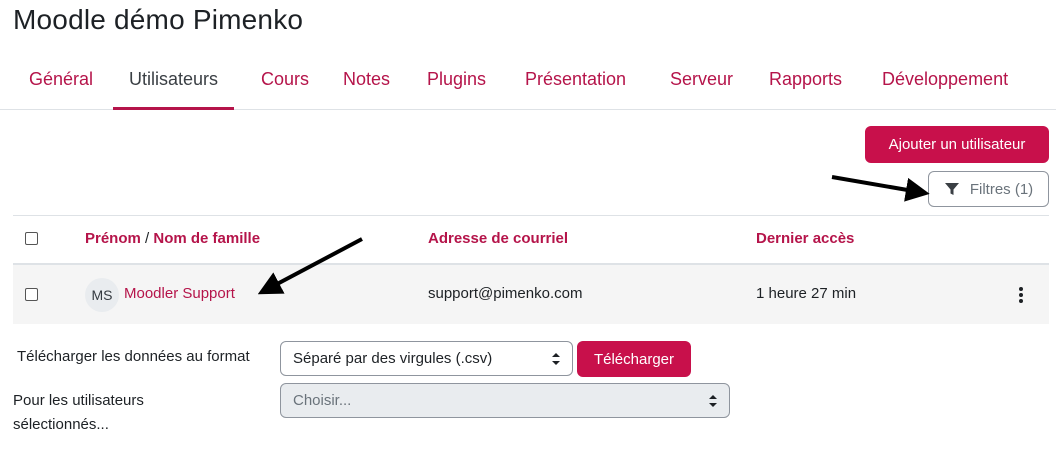 The image size is (1056, 460). What do you see at coordinates (285, 82) in the screenshot?
I see `tab-courses: Cours` at bounding box center [285, 82].